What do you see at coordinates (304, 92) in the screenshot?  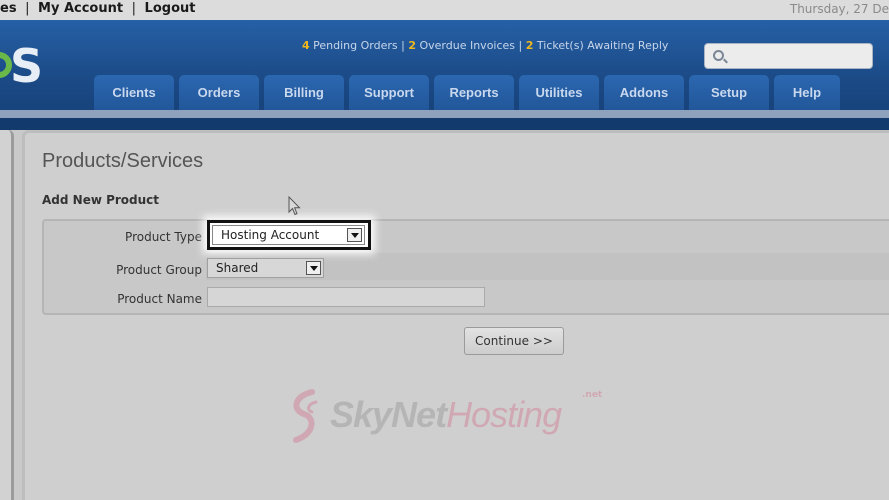 I see `tab-billing: Billing` at bounding box center [304, 92].